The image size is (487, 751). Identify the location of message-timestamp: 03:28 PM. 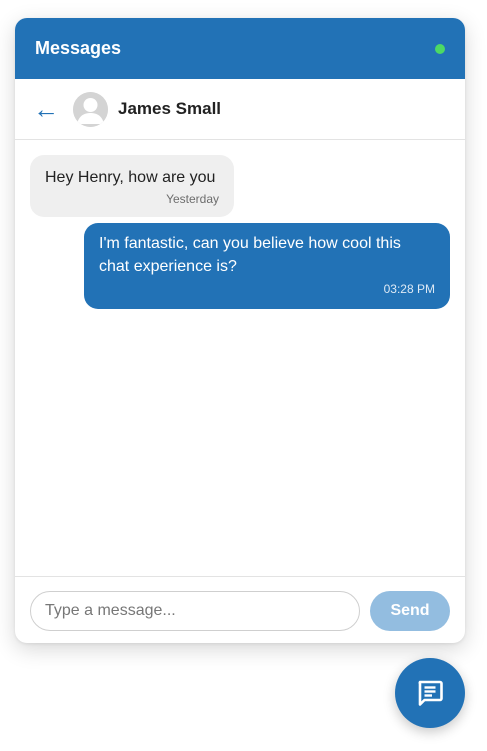
(409, 289).